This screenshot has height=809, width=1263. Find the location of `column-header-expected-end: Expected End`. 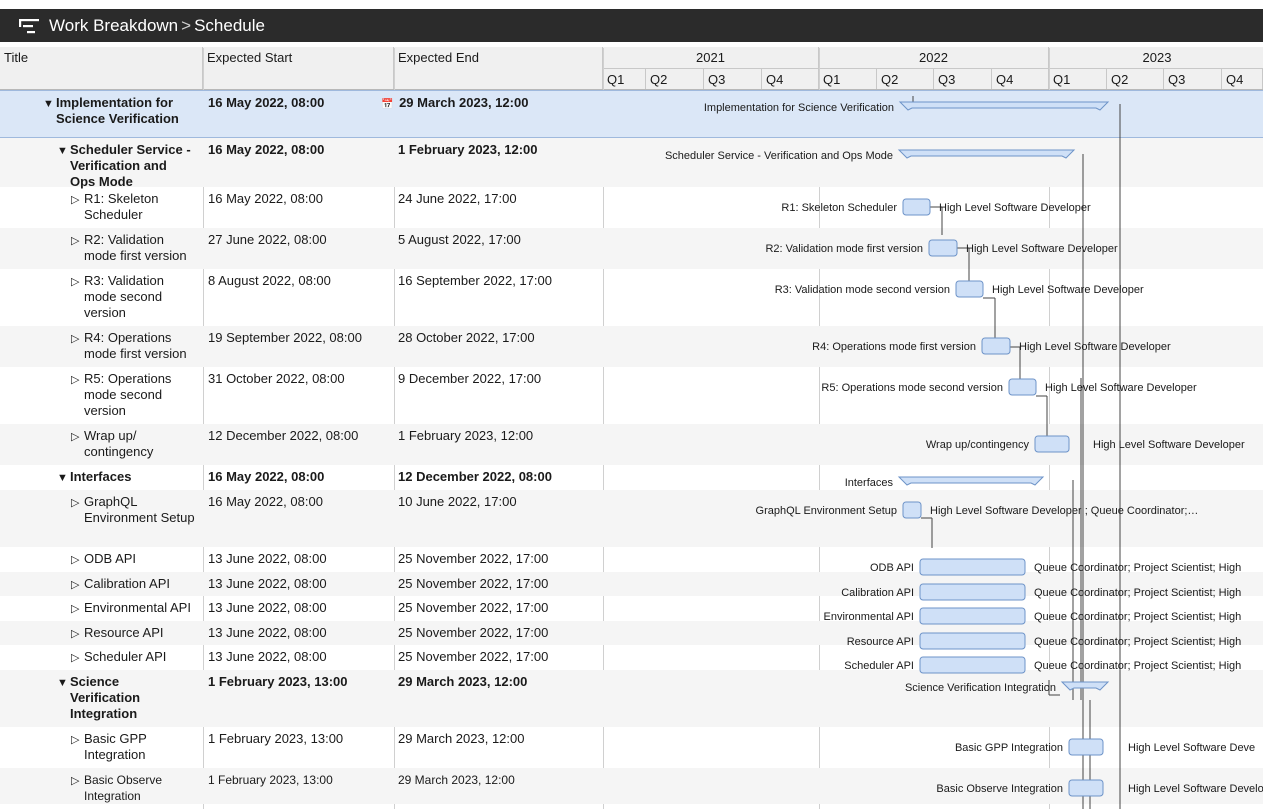

column-header-expected-end: Expected End is located at coordinates (498, 68).